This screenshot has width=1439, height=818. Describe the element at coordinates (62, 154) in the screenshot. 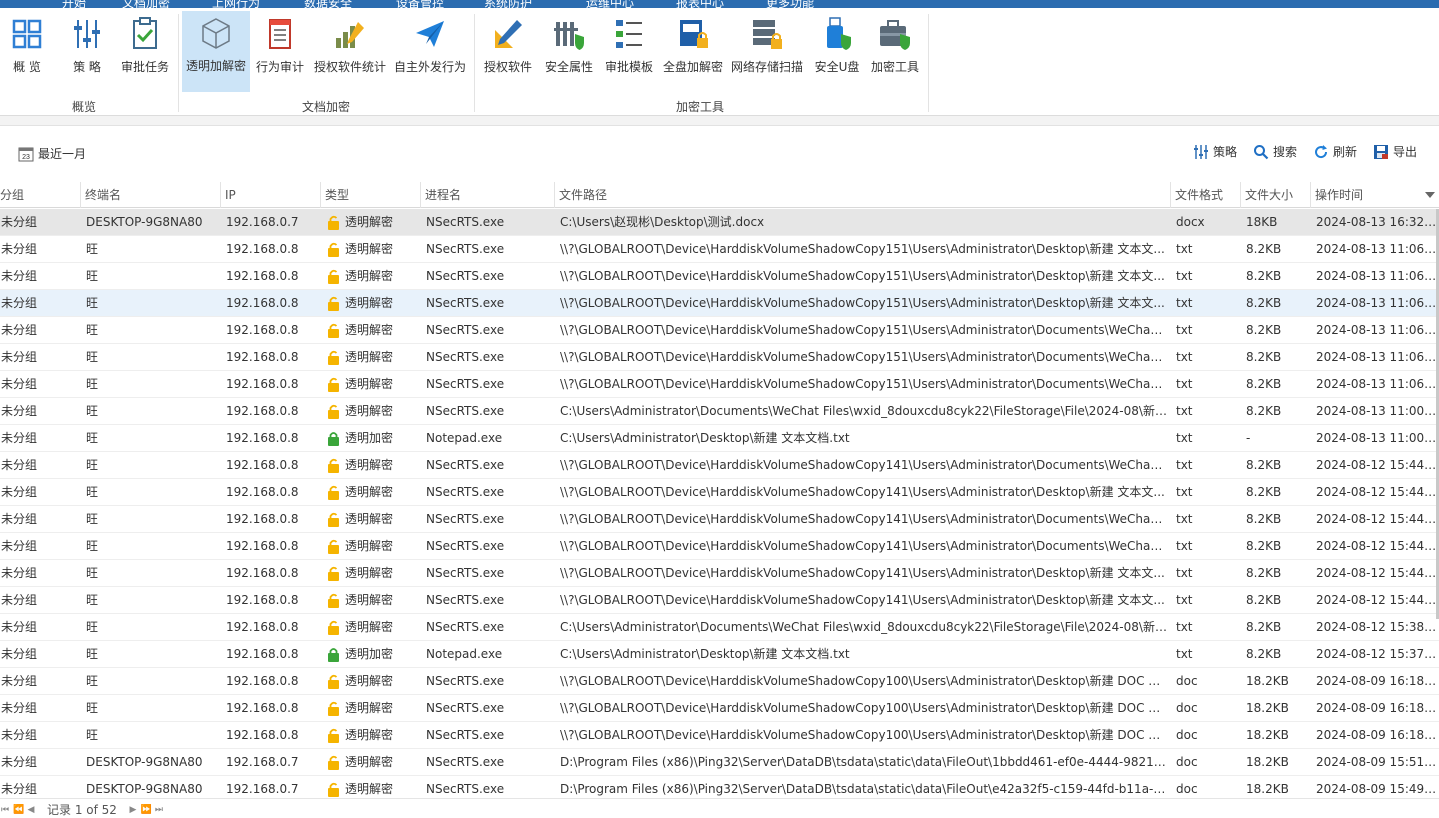

I see `date-range-label: 最近一月` at that location.